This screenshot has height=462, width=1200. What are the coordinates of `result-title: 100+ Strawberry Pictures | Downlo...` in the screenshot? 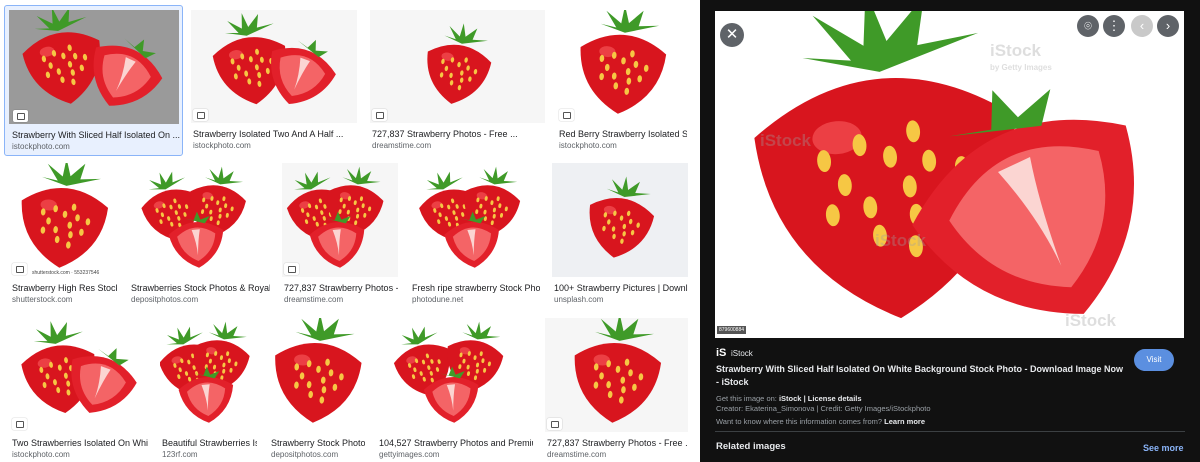 It's located at (621, 288).